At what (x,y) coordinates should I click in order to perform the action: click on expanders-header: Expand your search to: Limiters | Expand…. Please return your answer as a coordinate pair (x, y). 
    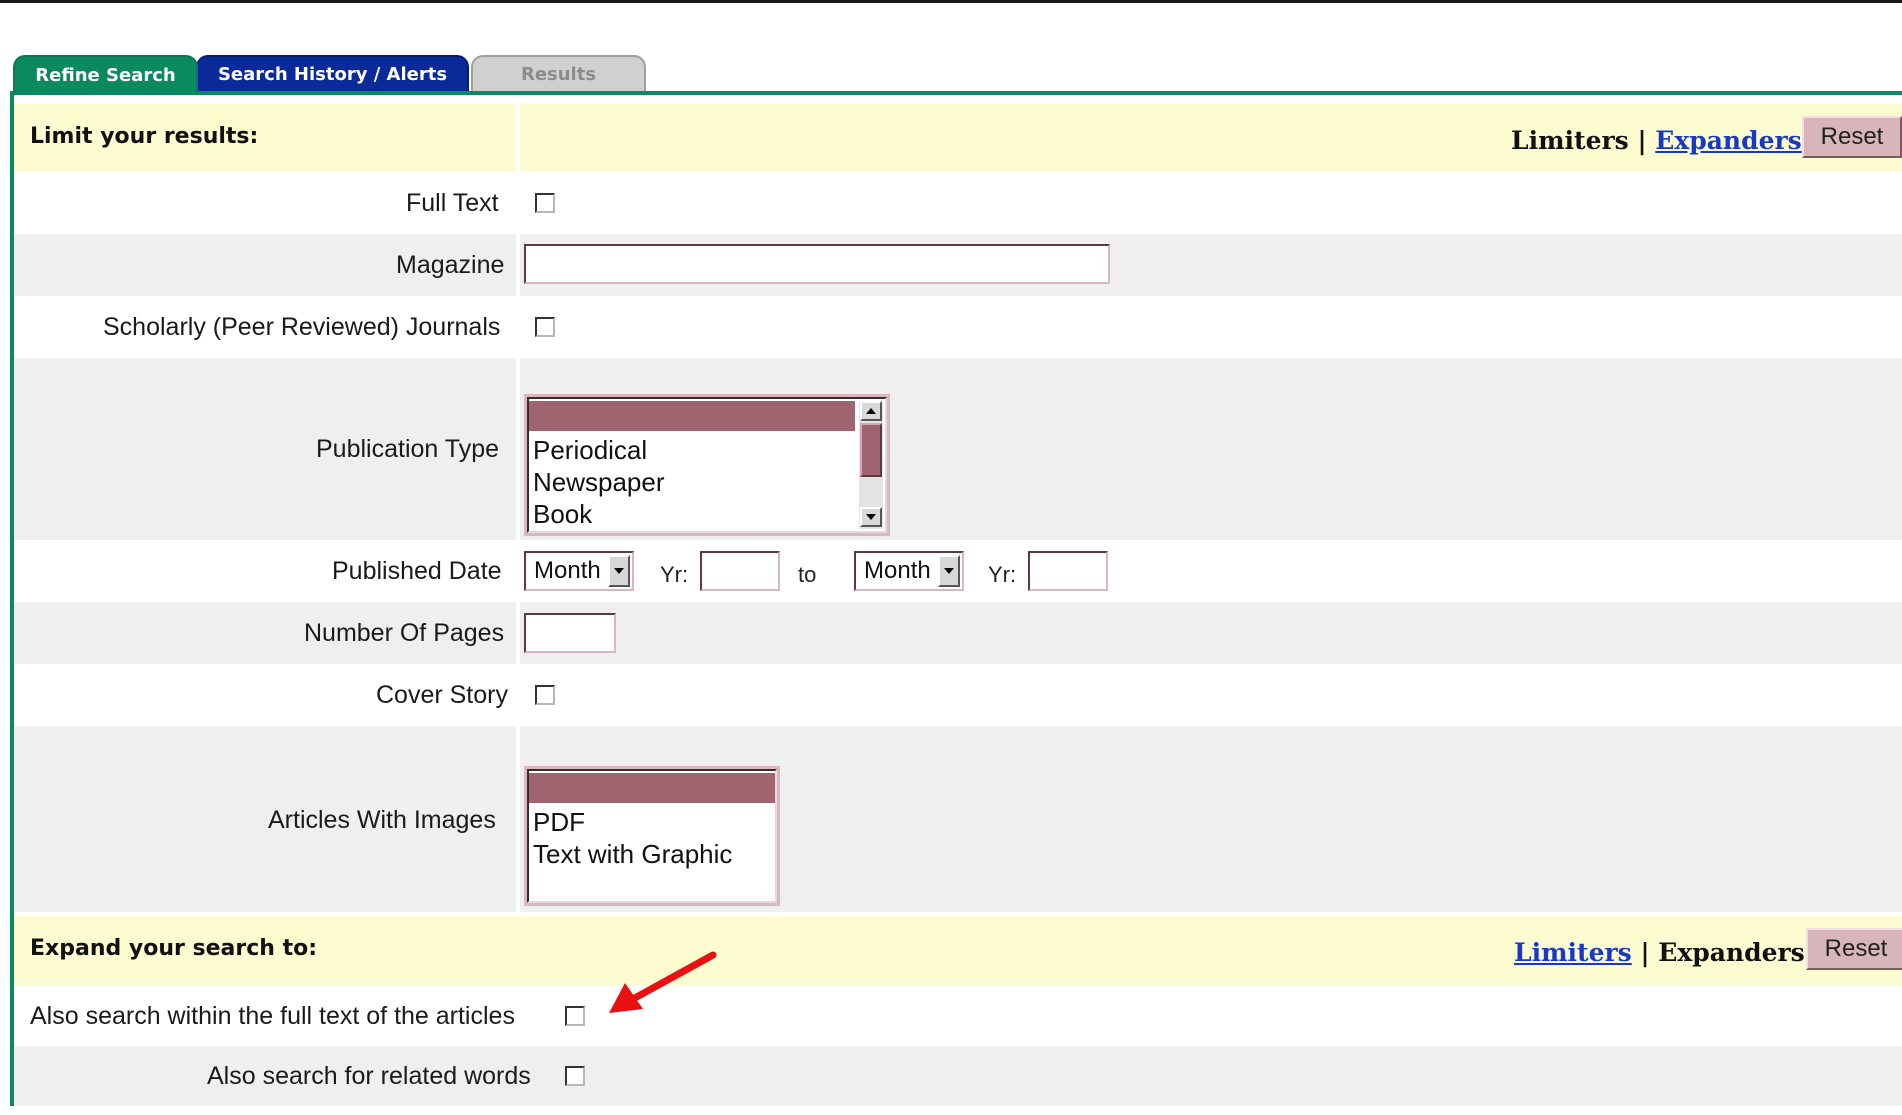
    Looking at the image, I should click on (958, 951).